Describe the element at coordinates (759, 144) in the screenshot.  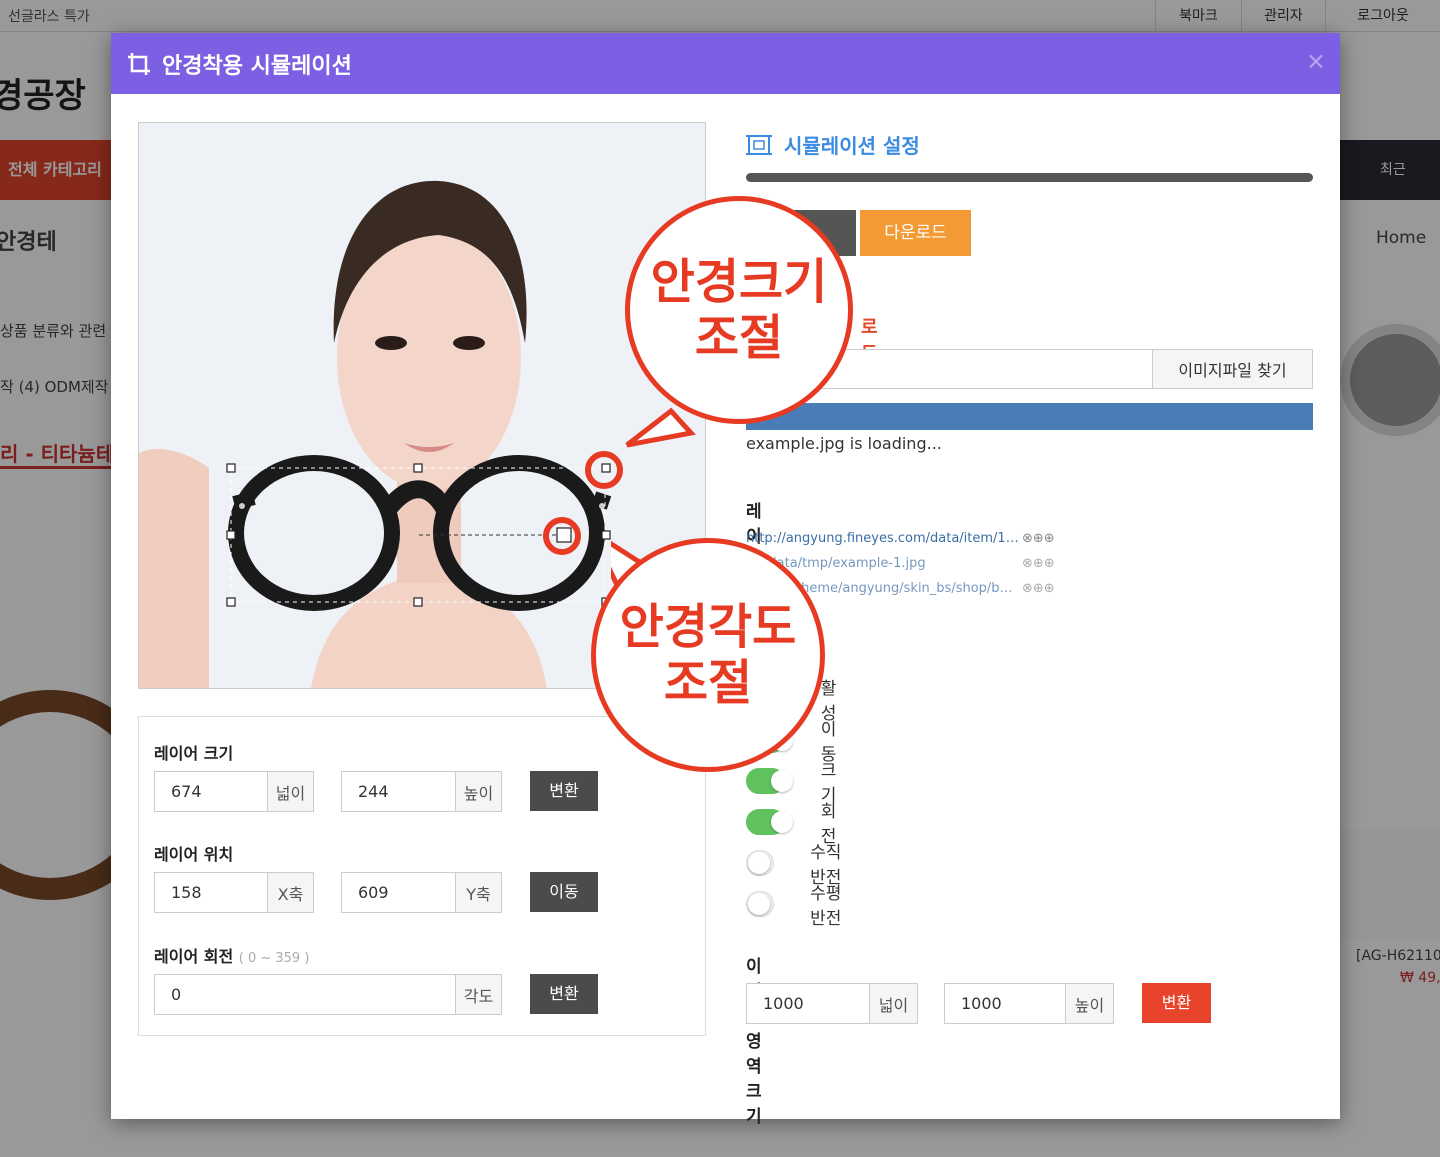
I see `frame-icon` at that location.